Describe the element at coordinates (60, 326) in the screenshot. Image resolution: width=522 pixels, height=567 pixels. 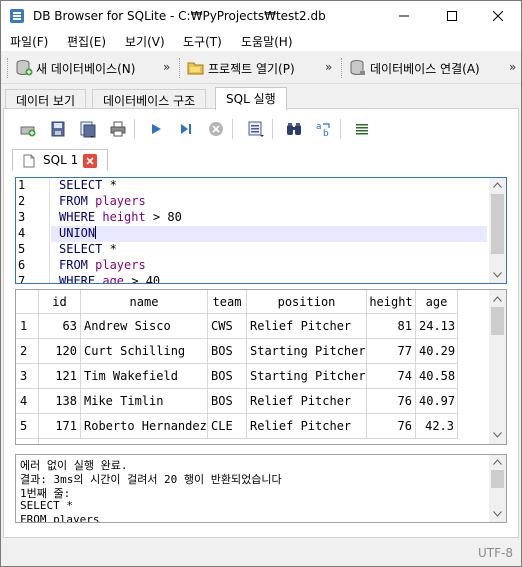
I see `cell-id: 63` at that location.